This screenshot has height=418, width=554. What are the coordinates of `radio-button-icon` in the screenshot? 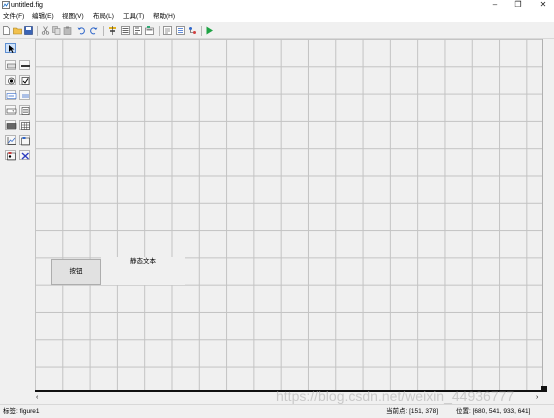 It's located at (11, 81).